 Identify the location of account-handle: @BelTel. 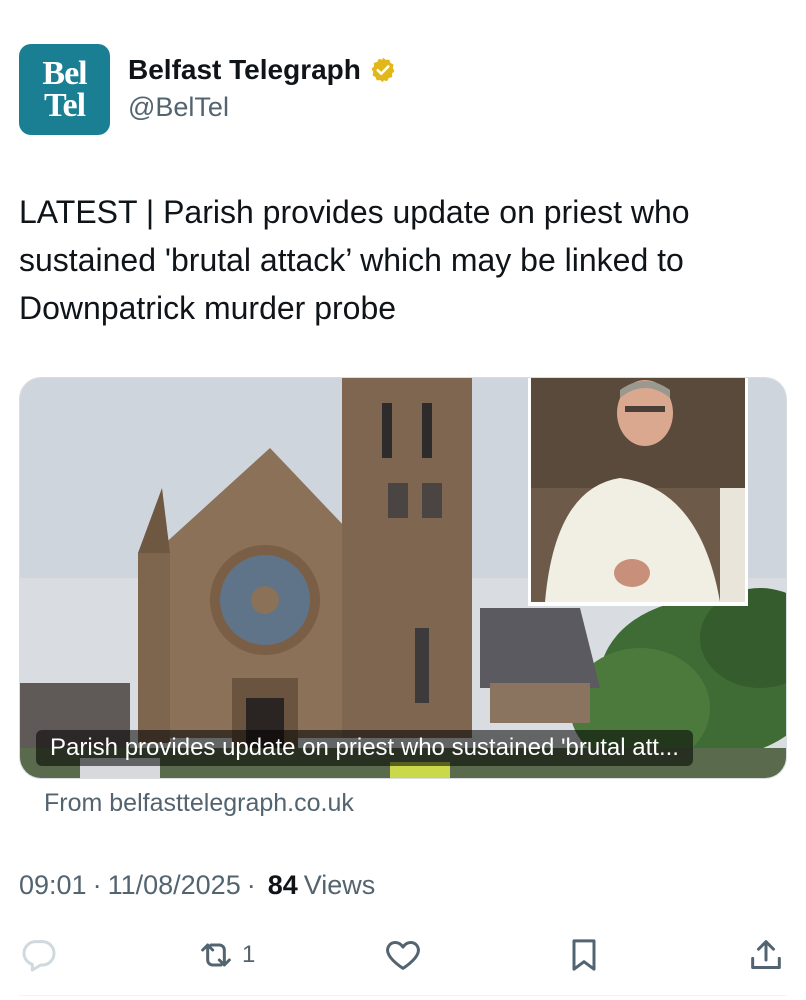
(262, 107).